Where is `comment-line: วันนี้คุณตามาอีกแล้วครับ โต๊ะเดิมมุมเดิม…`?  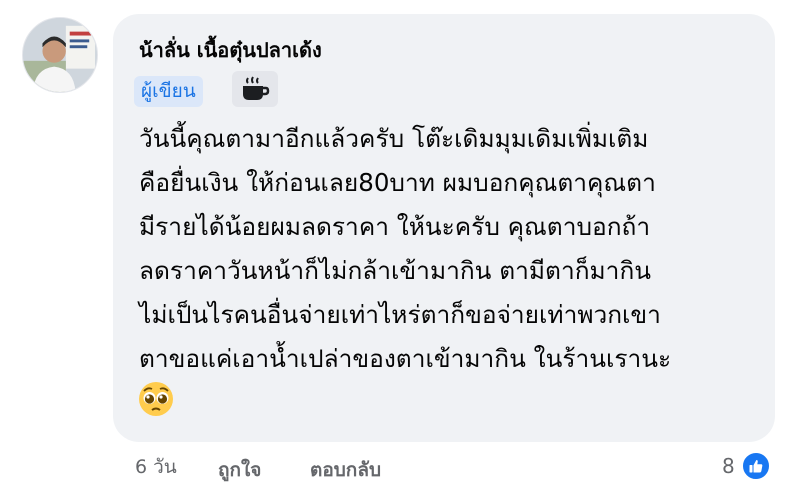
comment-line: วันนี้คุณตามาอีกแล้วครับ โต๊ะเดิมมุมเดิม… is located at coordinates (394, 138).